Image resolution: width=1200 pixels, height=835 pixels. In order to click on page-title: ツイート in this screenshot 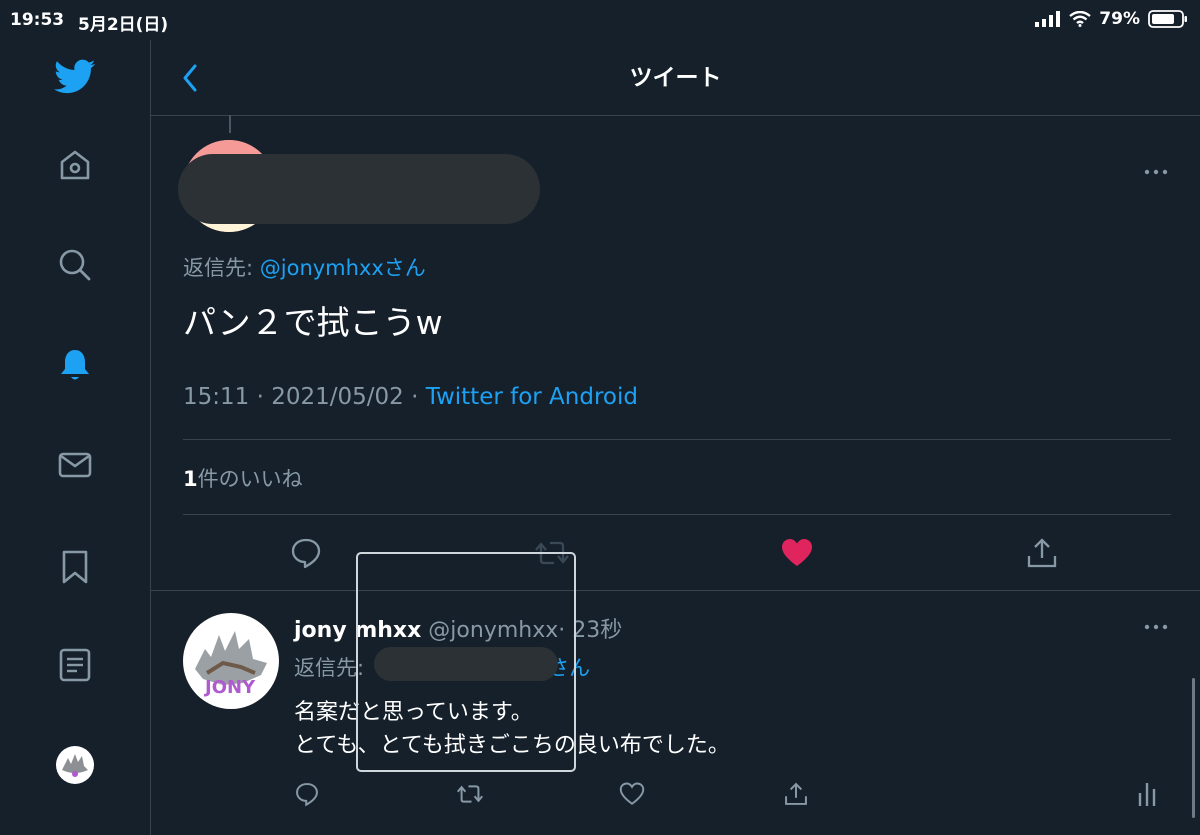, I will do `click(675, 78)`.